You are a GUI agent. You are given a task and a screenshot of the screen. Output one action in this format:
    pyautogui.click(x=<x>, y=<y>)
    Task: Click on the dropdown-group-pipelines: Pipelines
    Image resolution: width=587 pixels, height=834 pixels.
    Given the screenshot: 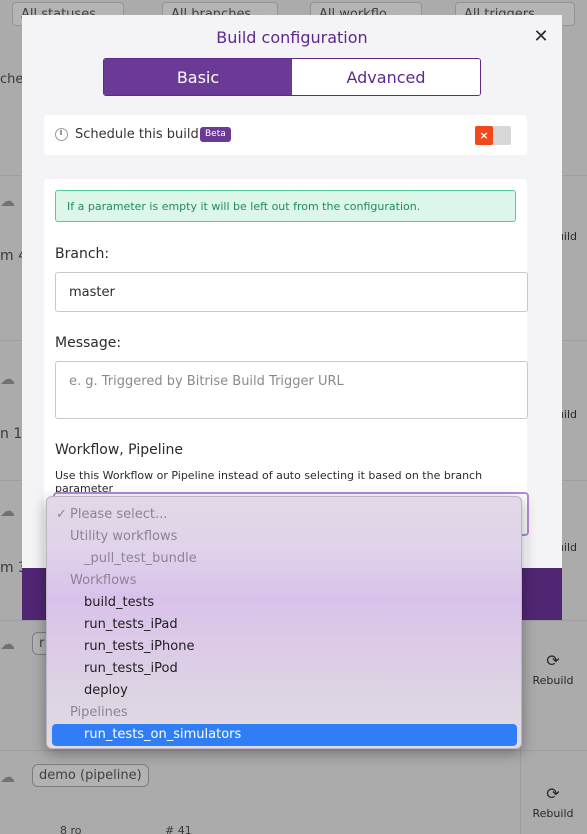 What is the action you would take?
    pyautogui.click(x=99, y=712)
    